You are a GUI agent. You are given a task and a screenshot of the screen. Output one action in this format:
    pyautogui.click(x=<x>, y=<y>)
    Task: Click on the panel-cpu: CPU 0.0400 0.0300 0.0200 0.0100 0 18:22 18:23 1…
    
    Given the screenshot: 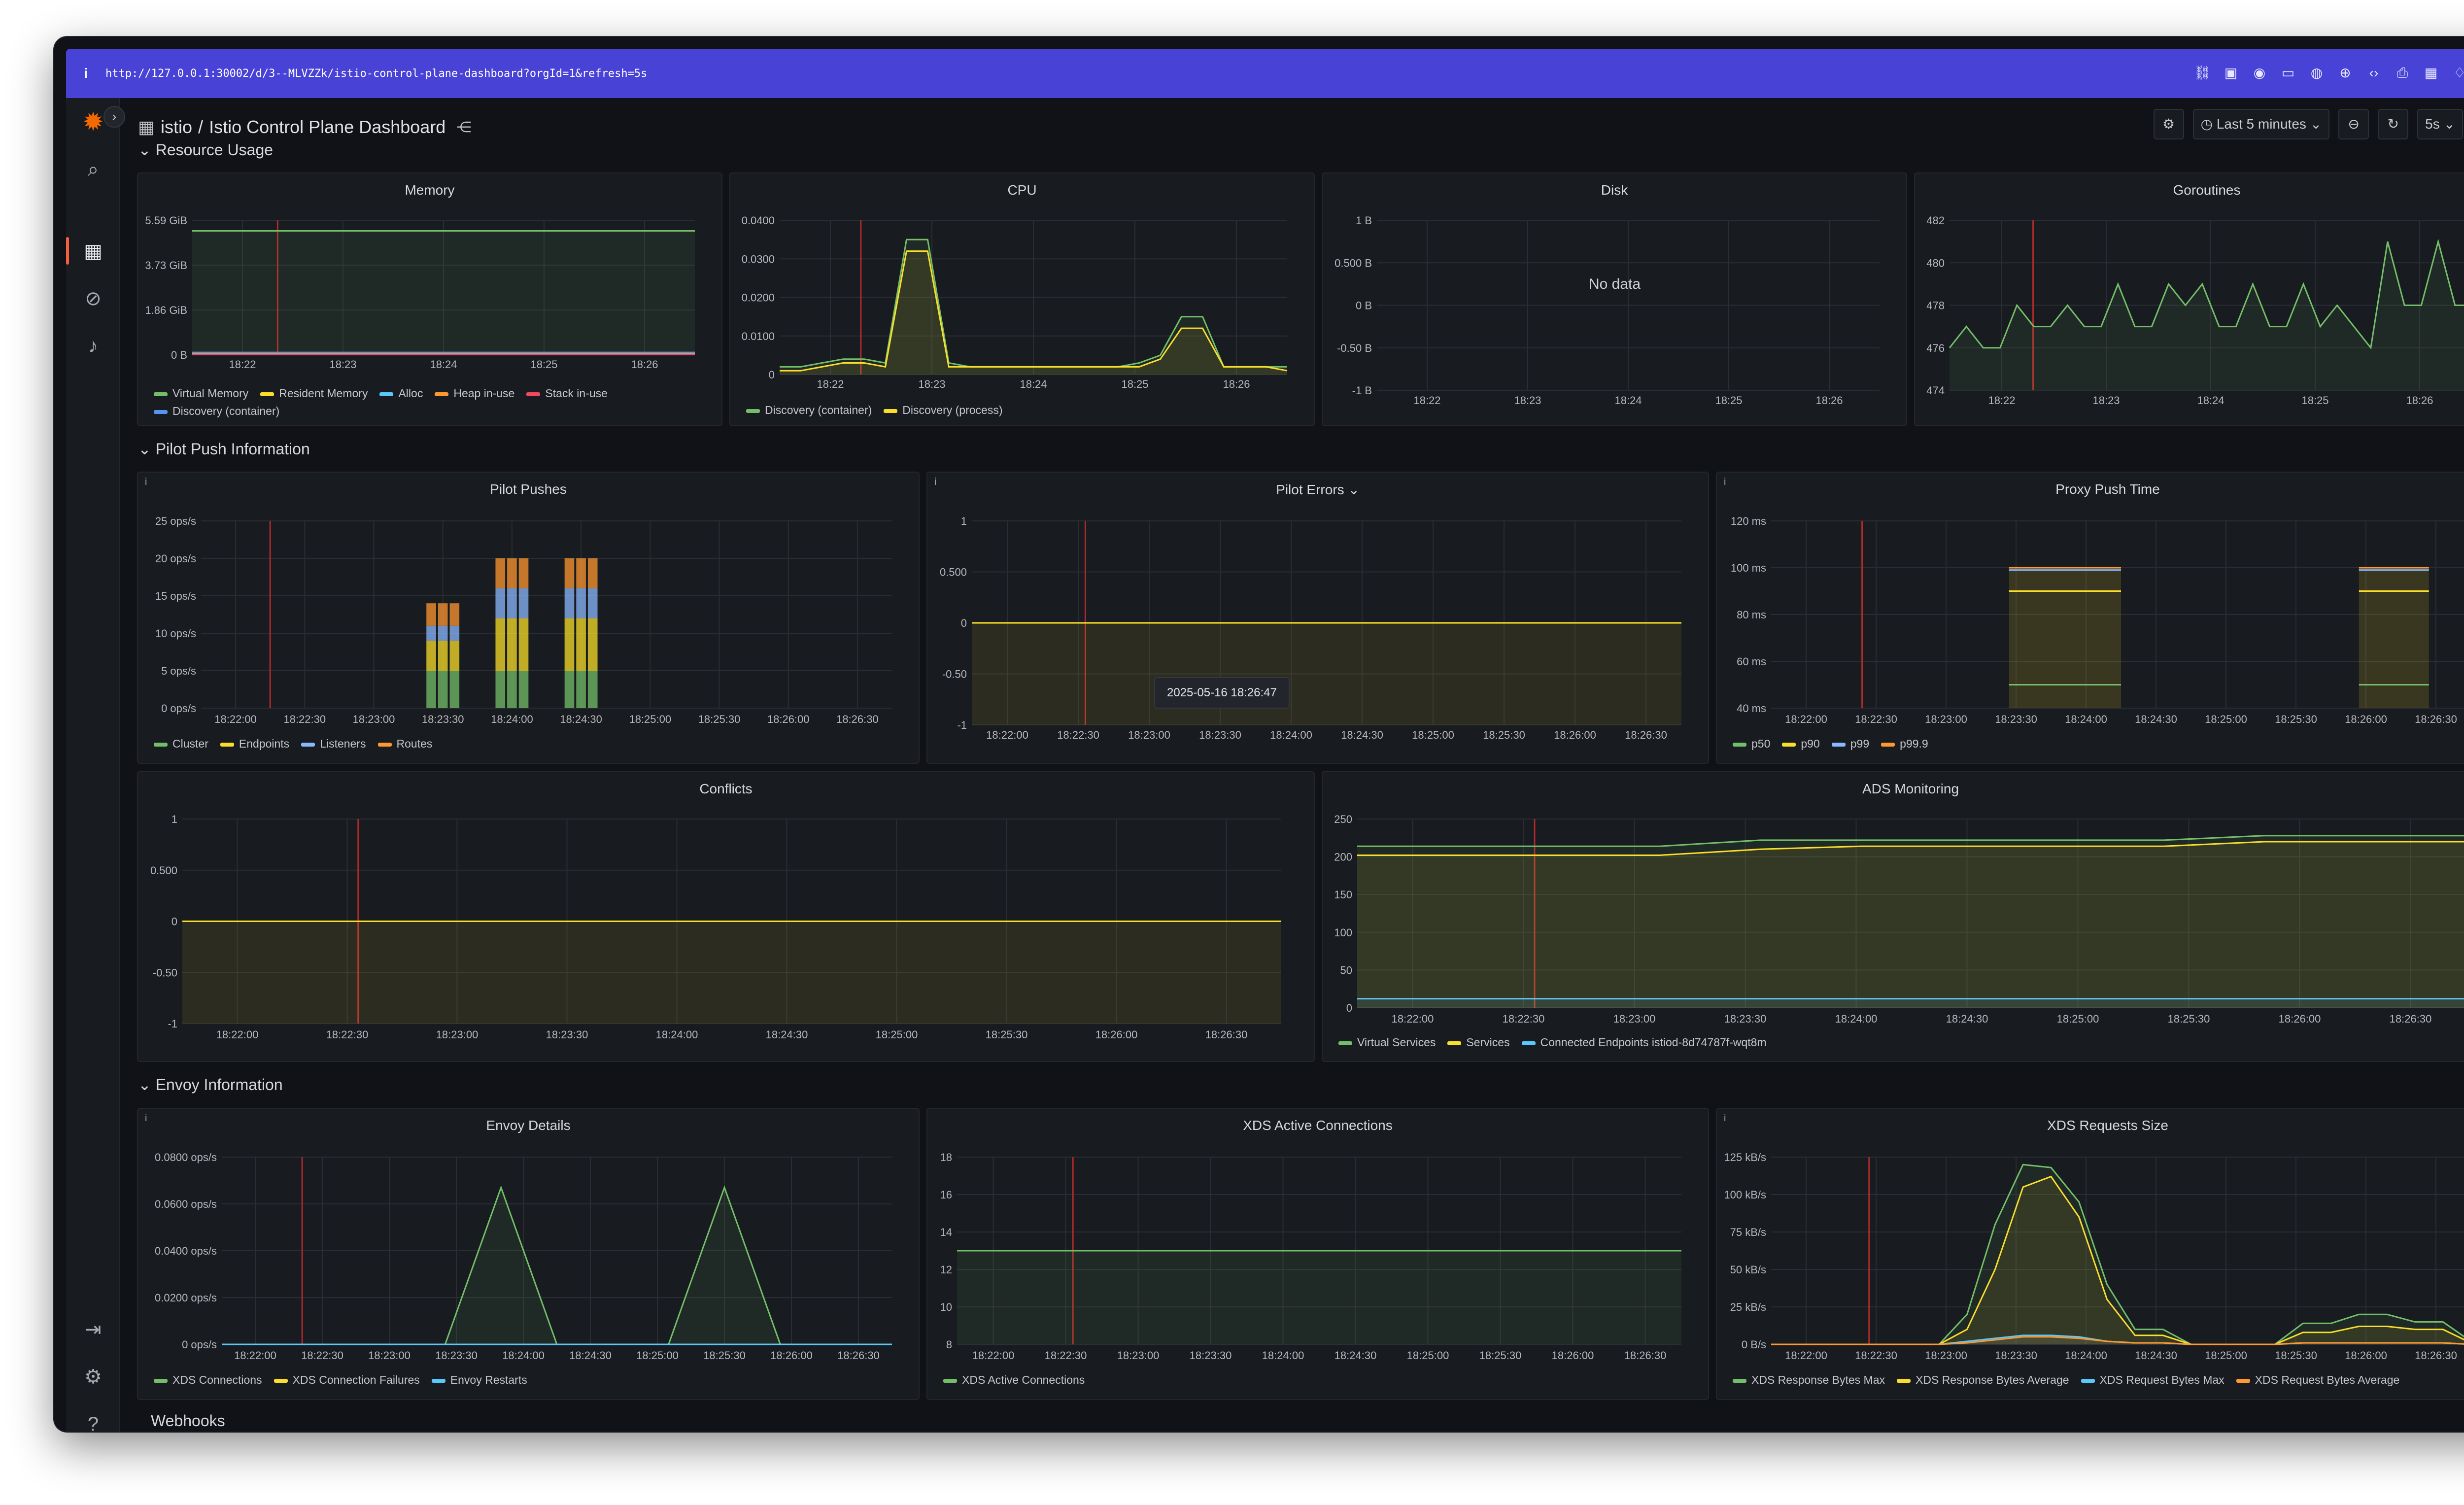 What is the action you would take?
    pyautogui.click(x=1022, y=299)
    